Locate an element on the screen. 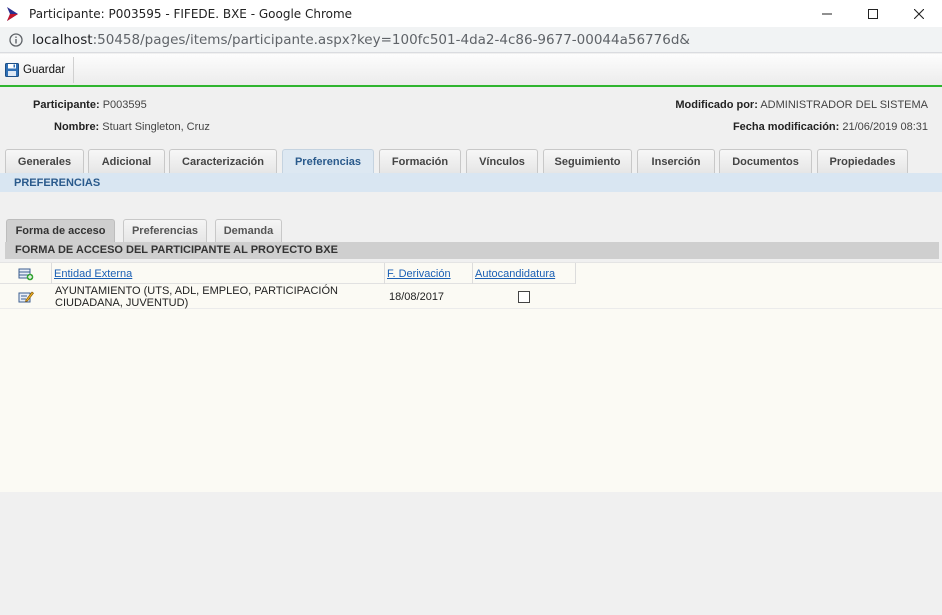  fecha-field: Fecha modificación: 21/06/2019 08:31 is located at coordinates (830, 127).